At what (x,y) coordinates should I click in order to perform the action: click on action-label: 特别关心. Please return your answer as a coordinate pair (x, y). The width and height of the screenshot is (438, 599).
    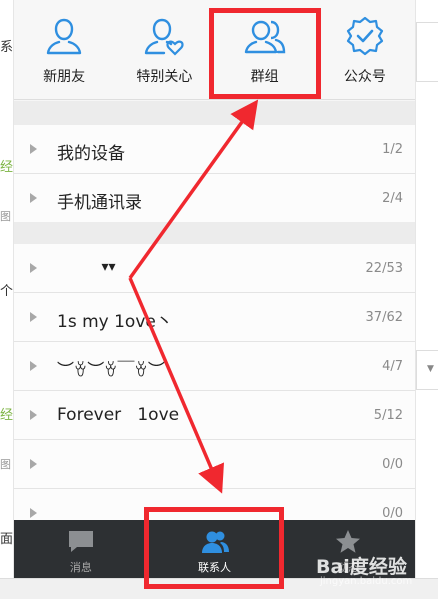
    Looking at the image, I should click on (164, 77).